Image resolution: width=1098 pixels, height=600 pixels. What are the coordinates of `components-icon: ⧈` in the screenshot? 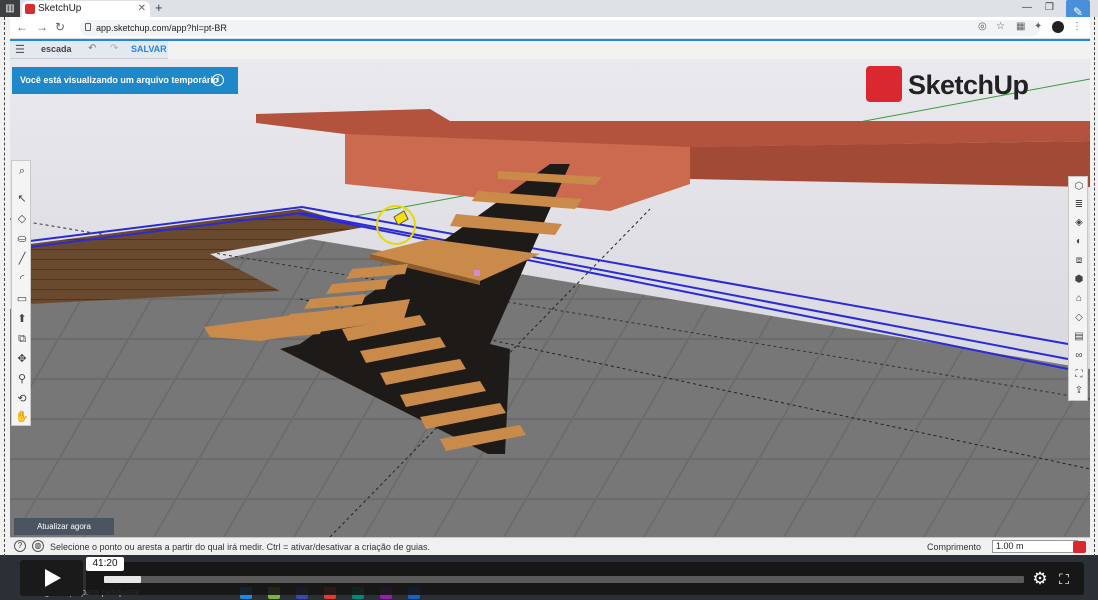 It's located at (1079, 261).